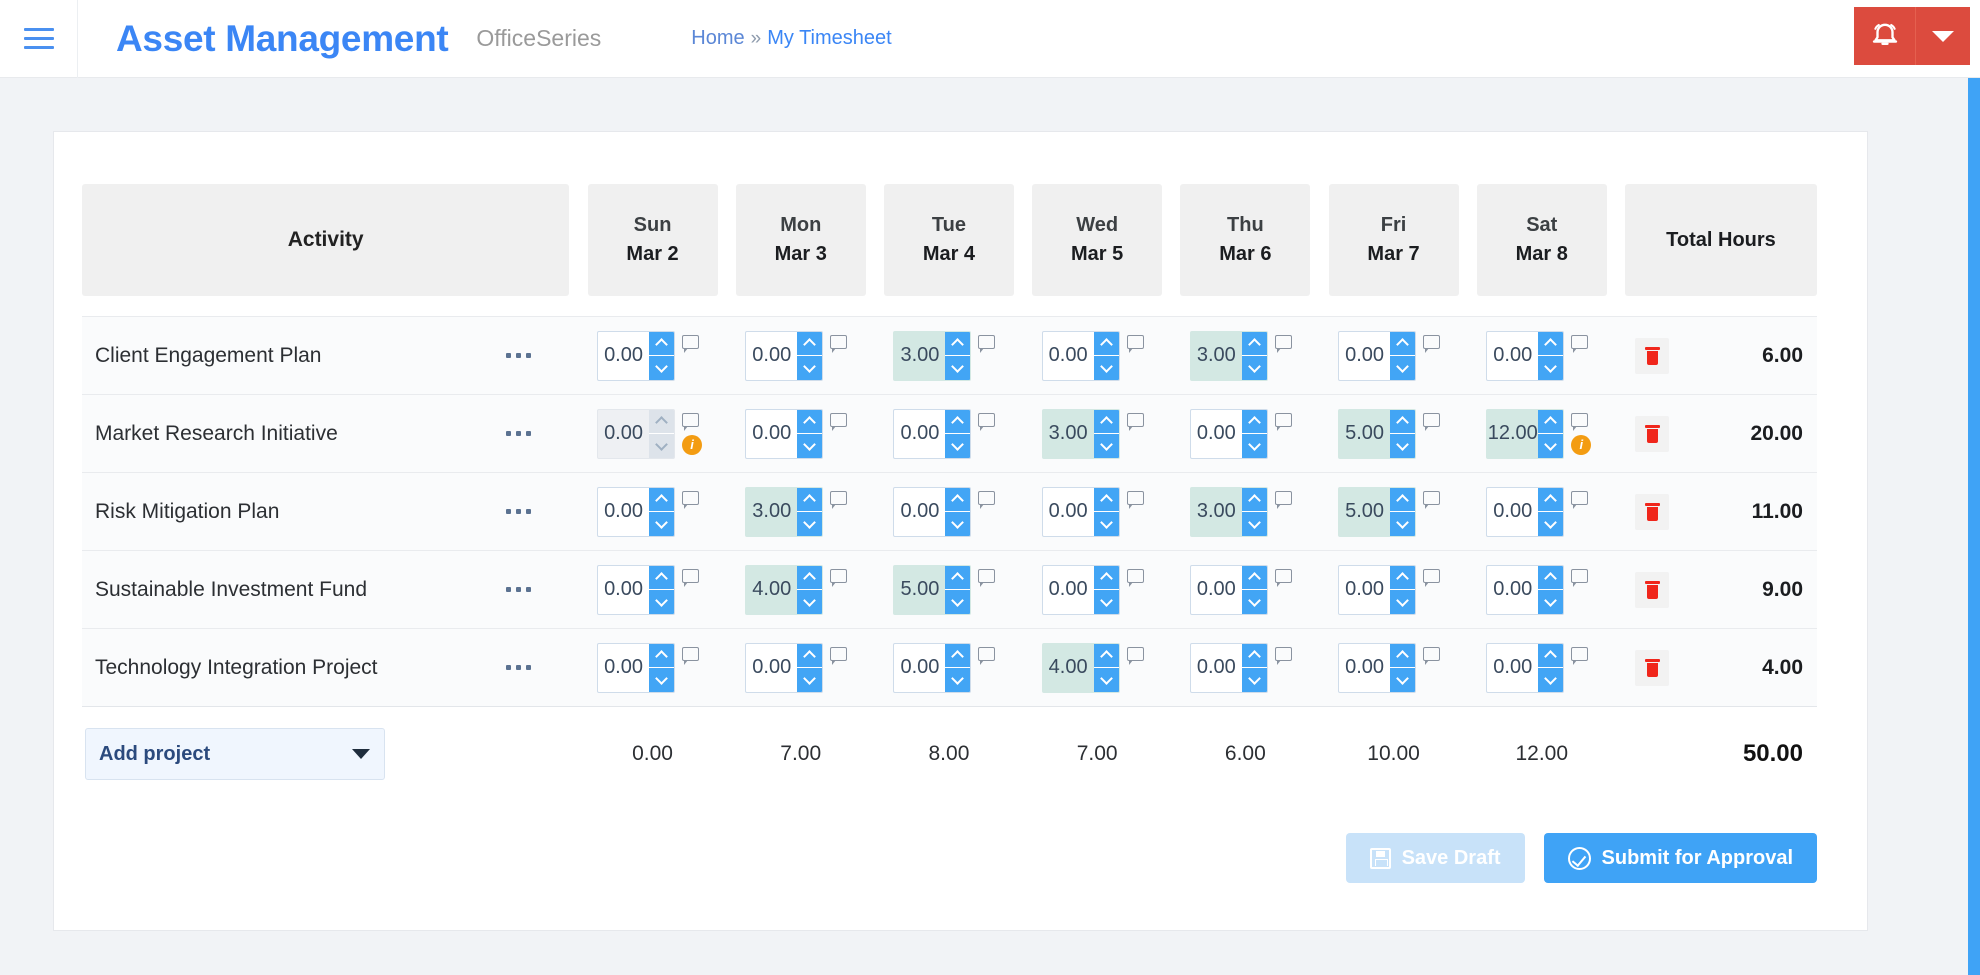  Describe the element at coordinates (1974, 526) in the screenshot. I see `scrollbar-thumb` at that location.